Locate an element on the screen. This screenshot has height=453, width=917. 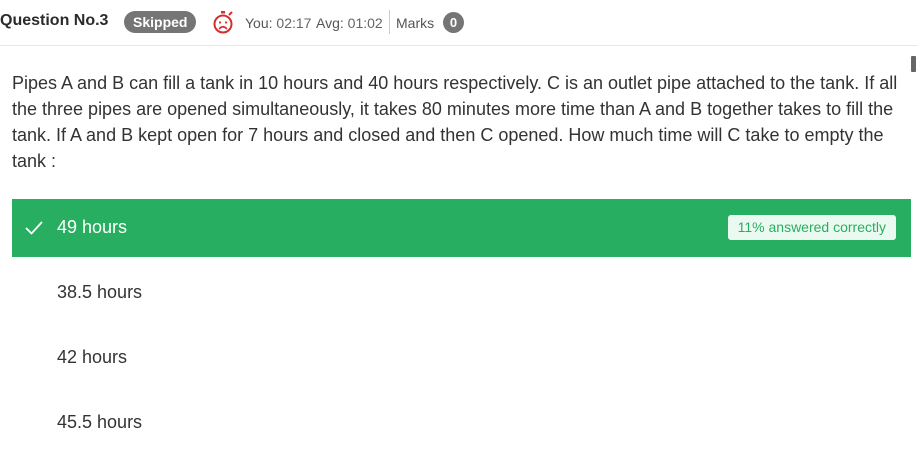
header-divider is located at coordinates (389, 22).